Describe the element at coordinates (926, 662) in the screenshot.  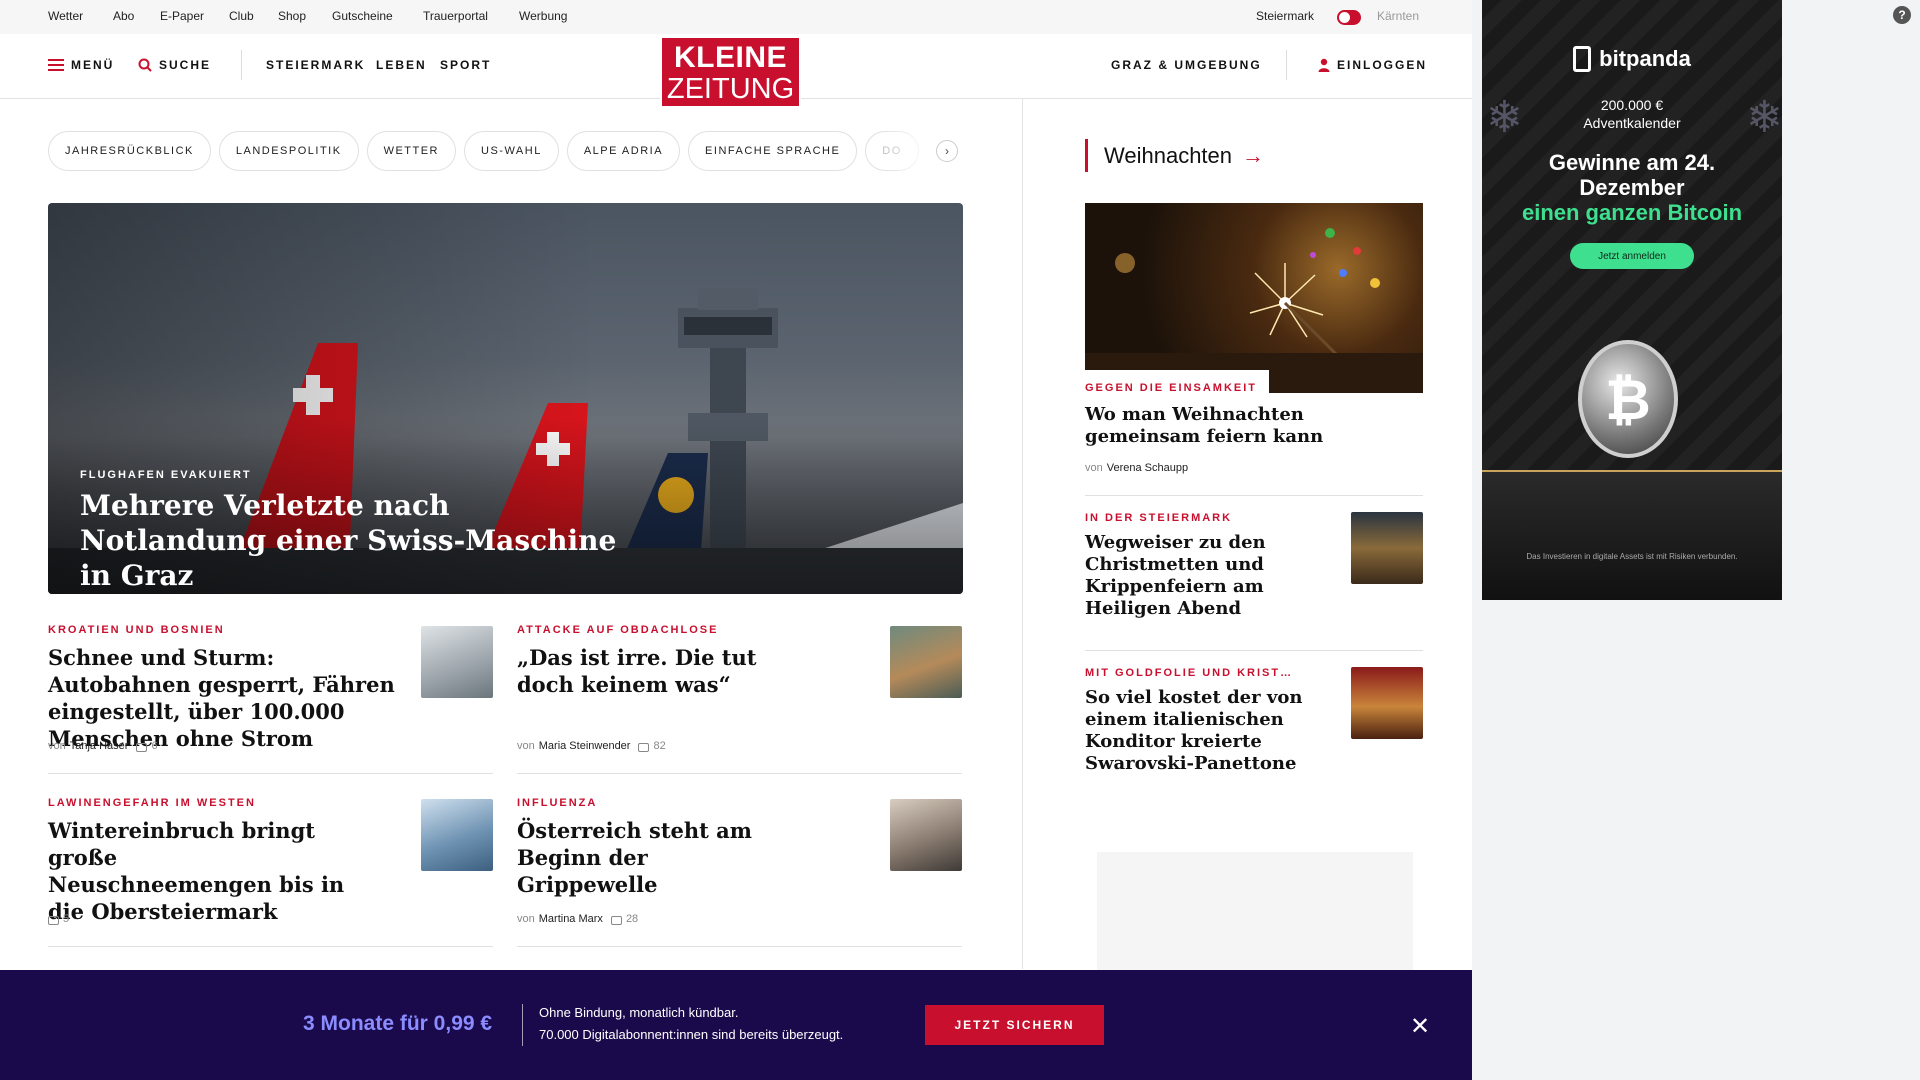
I see `street-scene-thumbnail` at that location.